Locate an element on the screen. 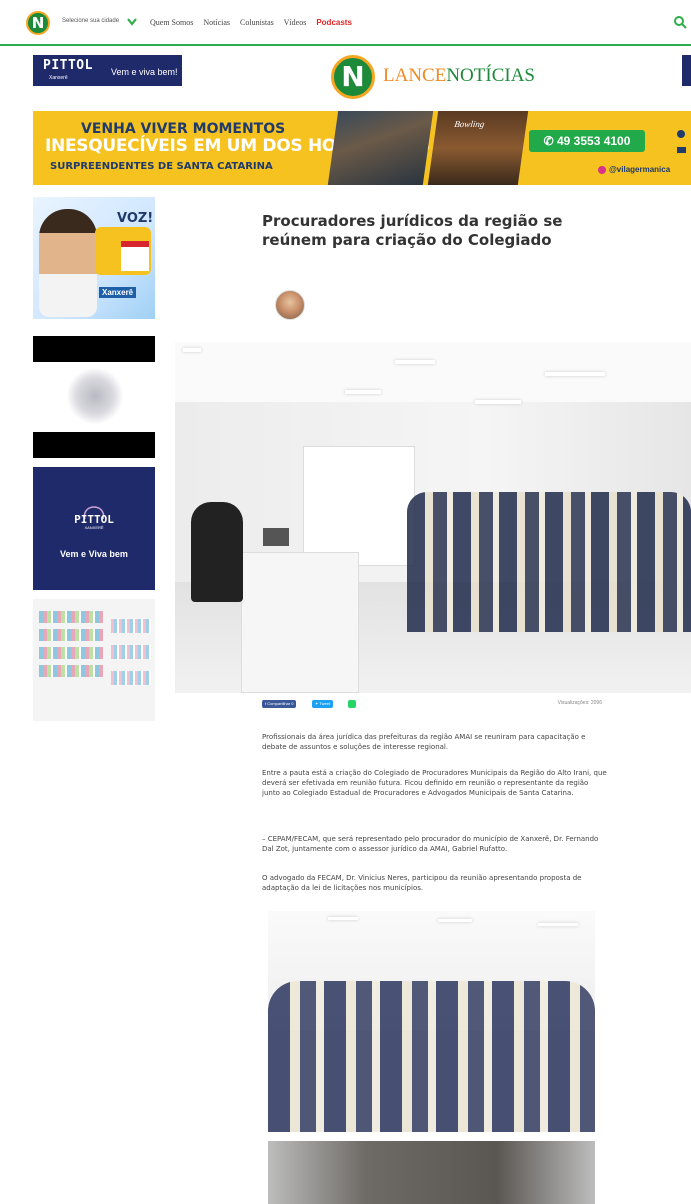 The width and height of the screenshot is (691, 1204). share-facebook-button: f Compartilhar 0 is located at coordinates (279, 704).